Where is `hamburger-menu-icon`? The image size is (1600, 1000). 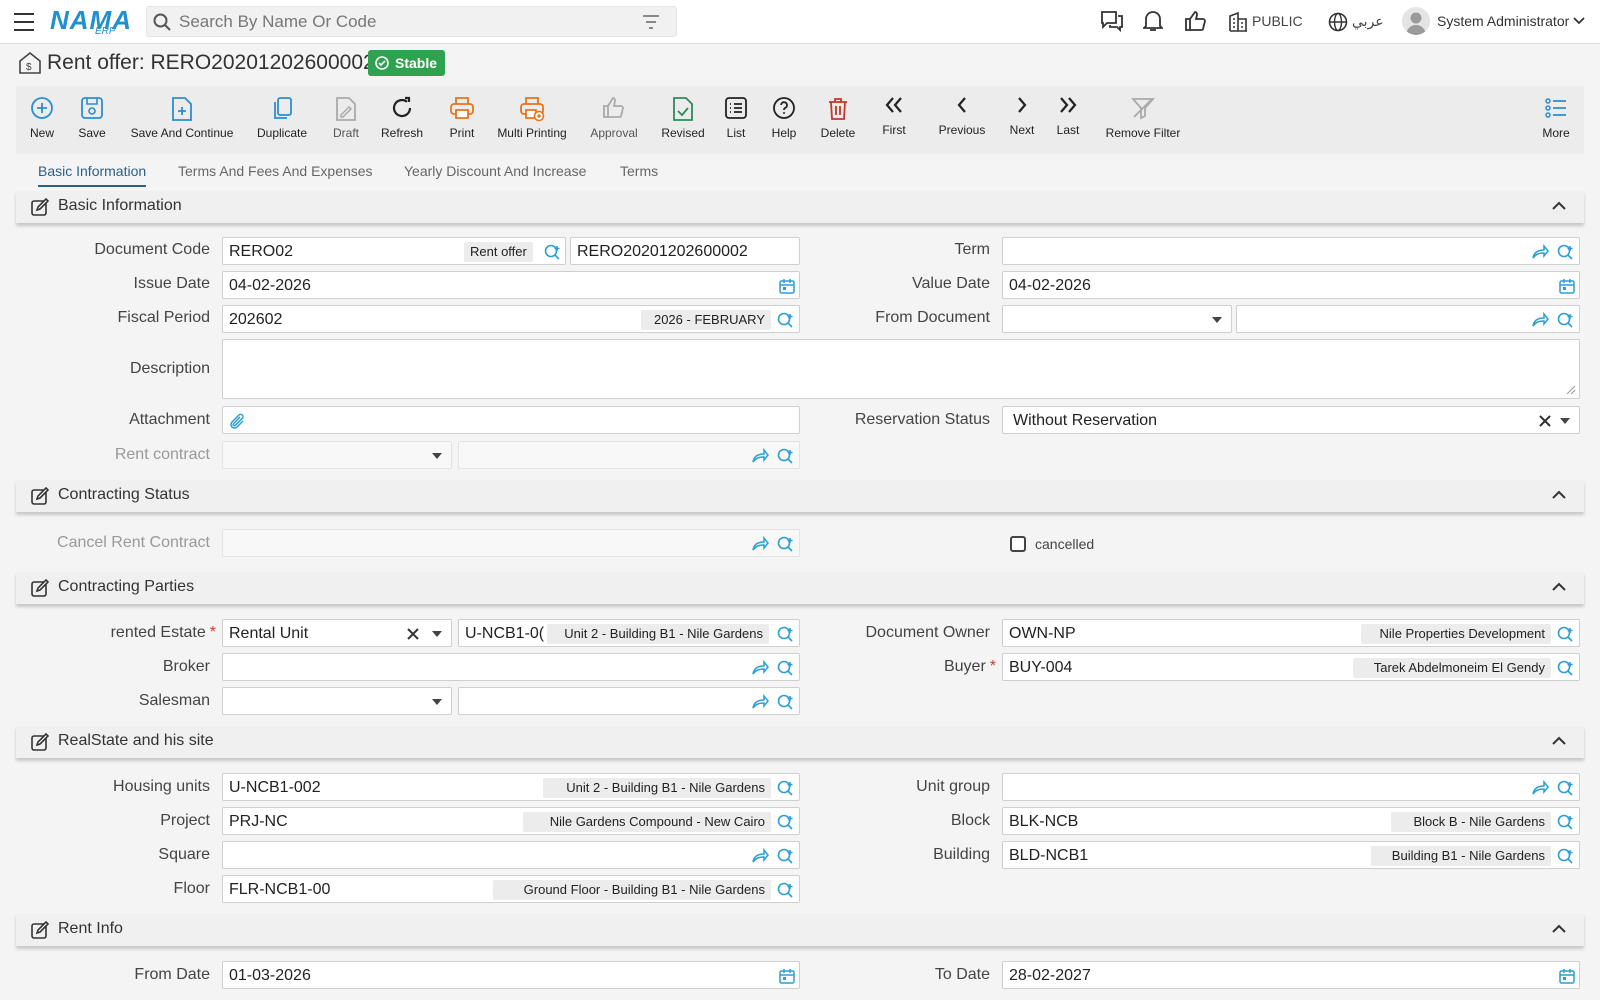 hamburger-menu-icon is located at coordinates (24, 22).